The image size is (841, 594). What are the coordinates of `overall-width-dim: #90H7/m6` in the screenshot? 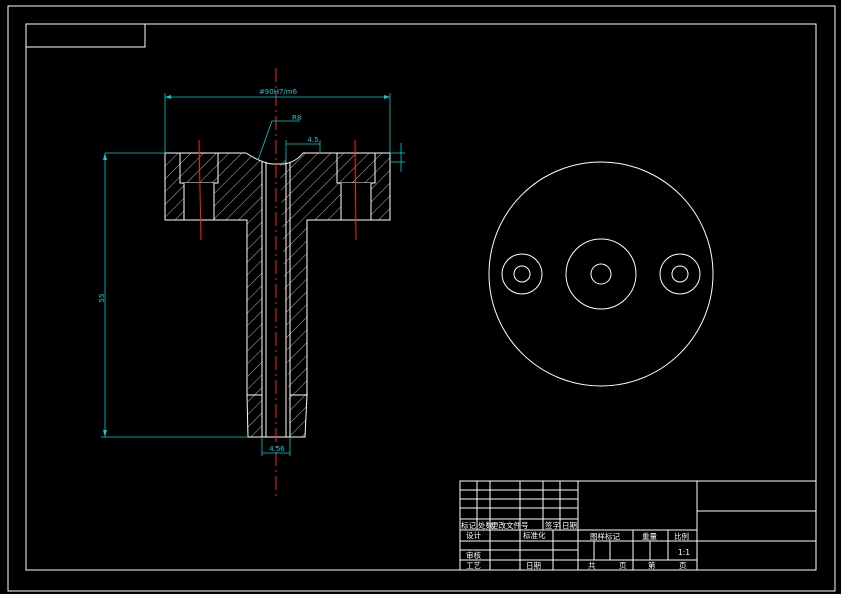 It's located at (278, 92).